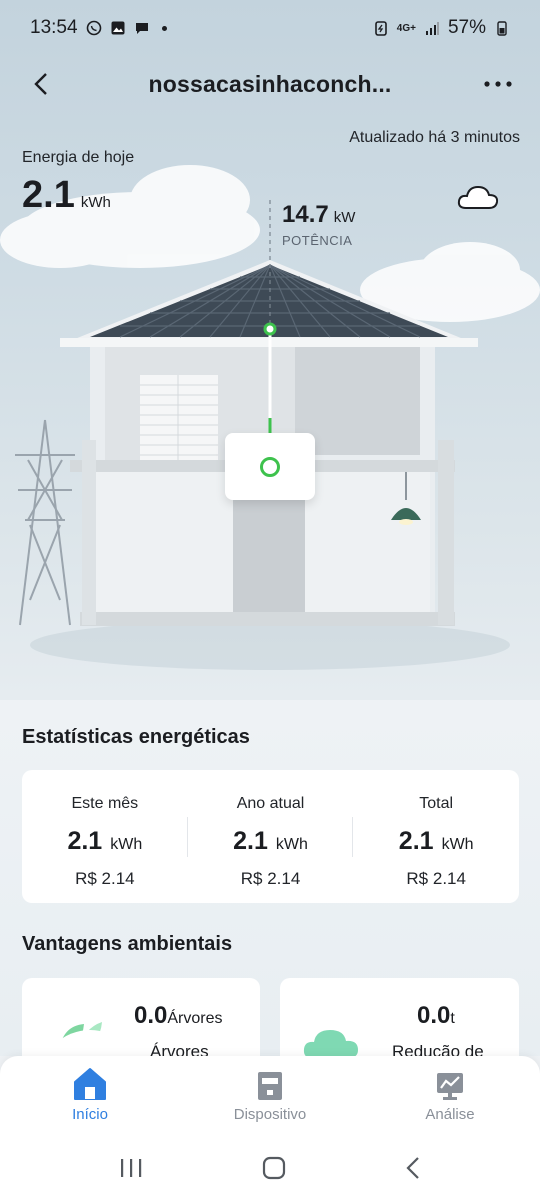  What do you see at coordinates (78, 157) in the screenshot?
I see `energy-today-label: Energia de hoje` at bounding box center [78, 157].